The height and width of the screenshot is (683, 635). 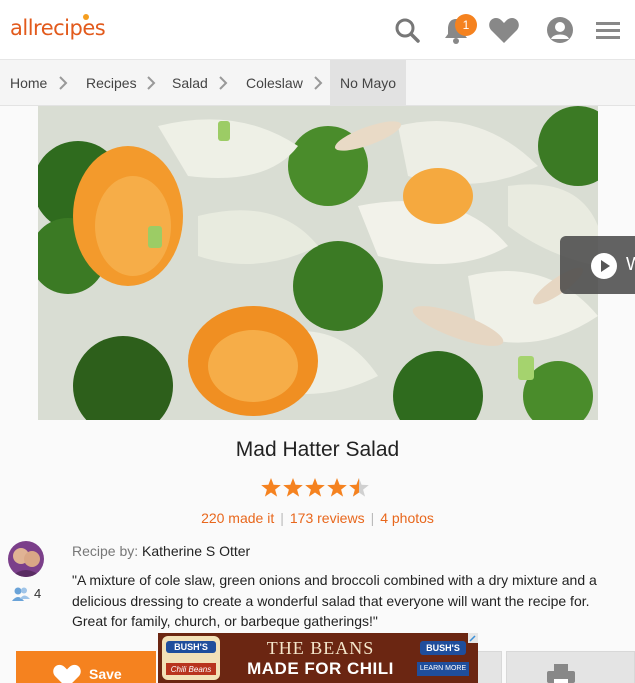 I want to click on save-button: Save, so click(x=86, y=667).